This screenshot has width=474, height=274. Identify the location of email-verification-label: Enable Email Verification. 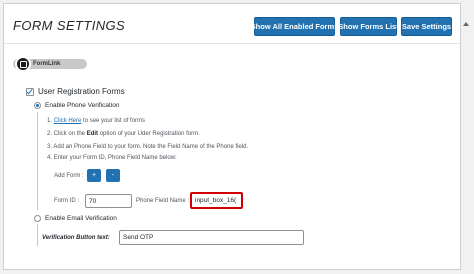
(81, 218).